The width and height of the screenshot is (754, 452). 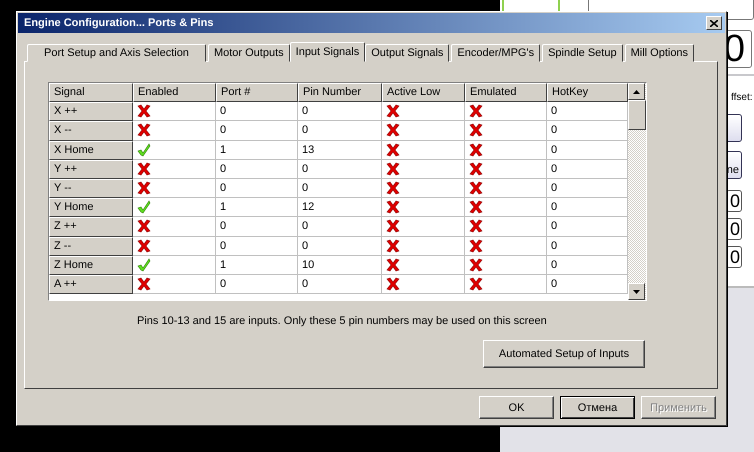 I want to click on table-cell: 12, so click(x=340, y=208).